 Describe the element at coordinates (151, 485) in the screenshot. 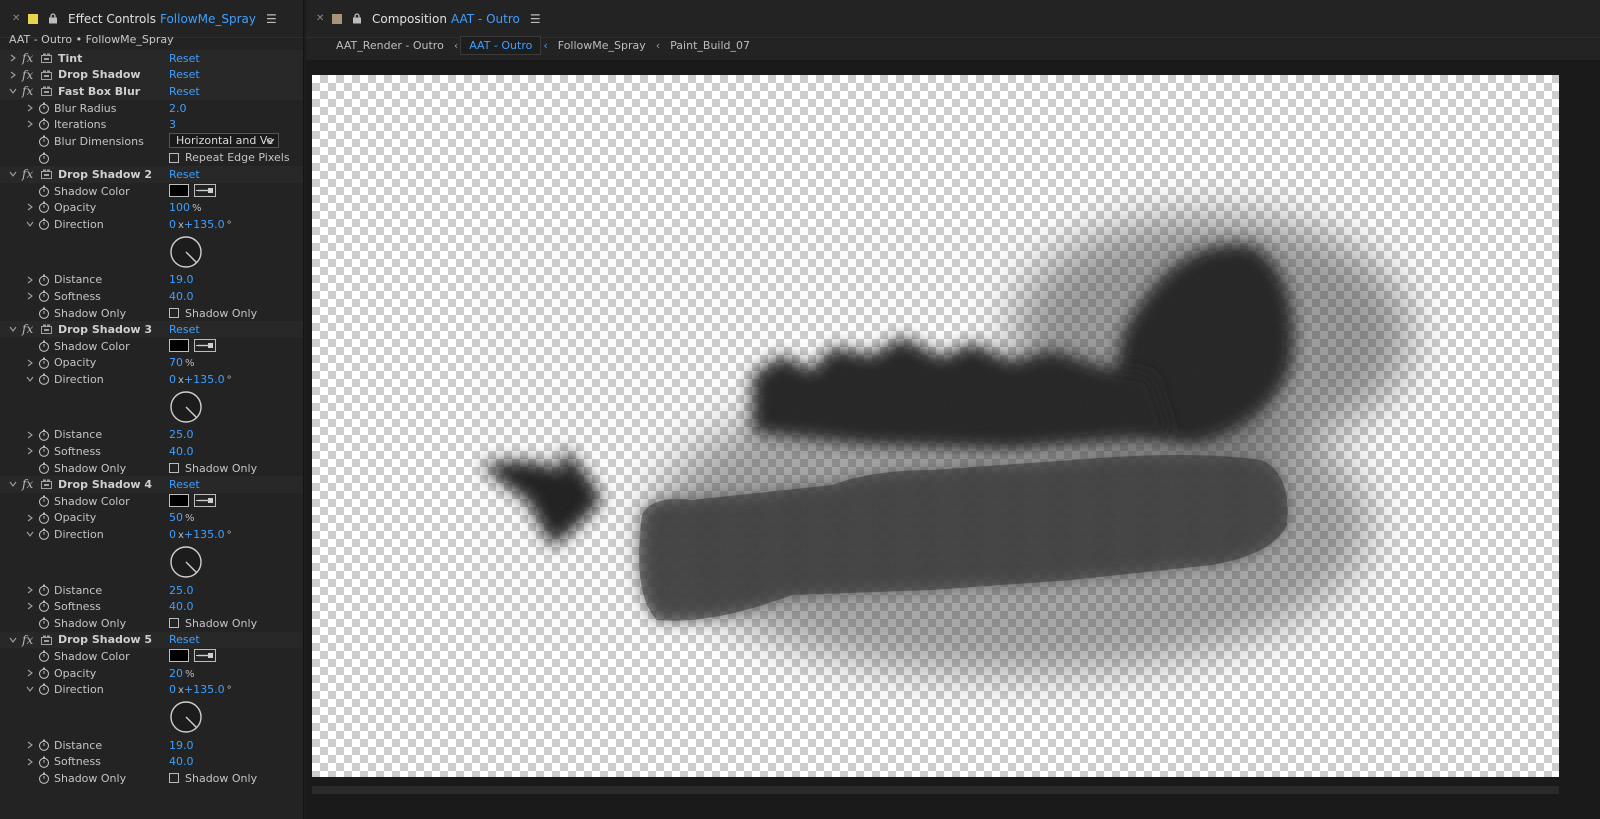

I see `effect-drop-shadow-n: fx Drop Shadow 4 Reset` at that location.